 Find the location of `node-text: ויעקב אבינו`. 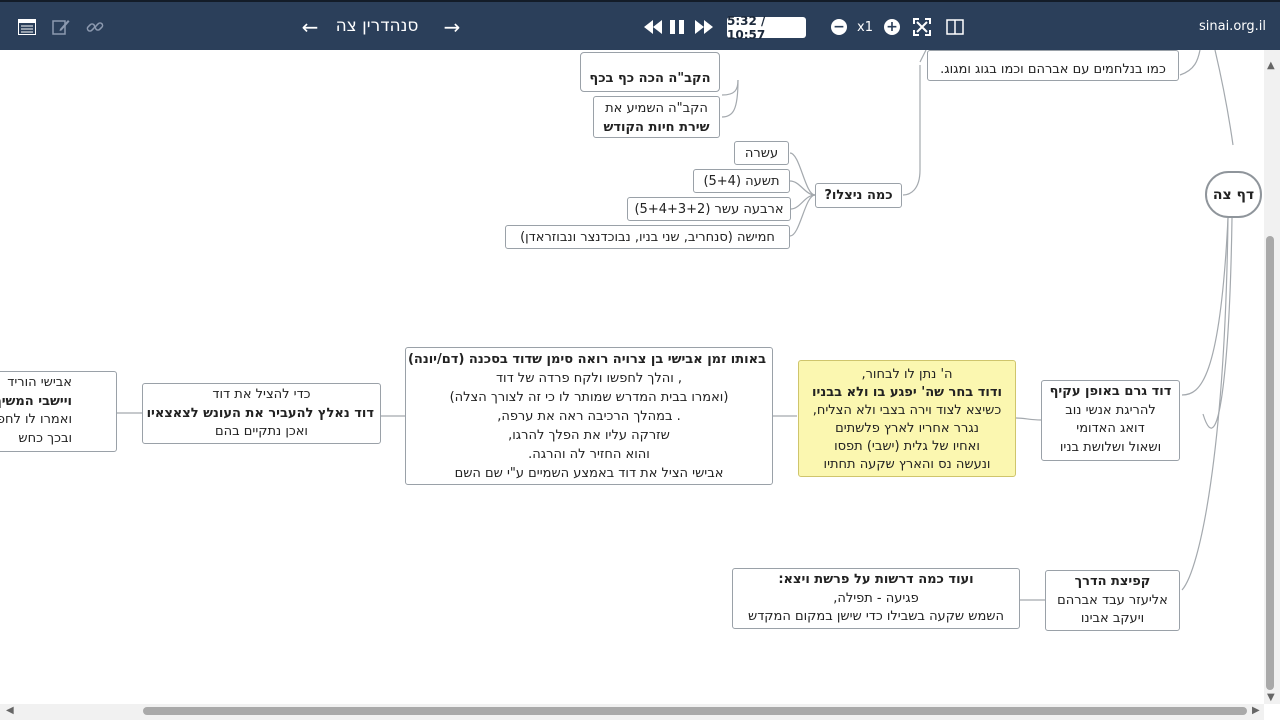

node-text: ויעקב אבינו is located at coordinates (1112, 618).